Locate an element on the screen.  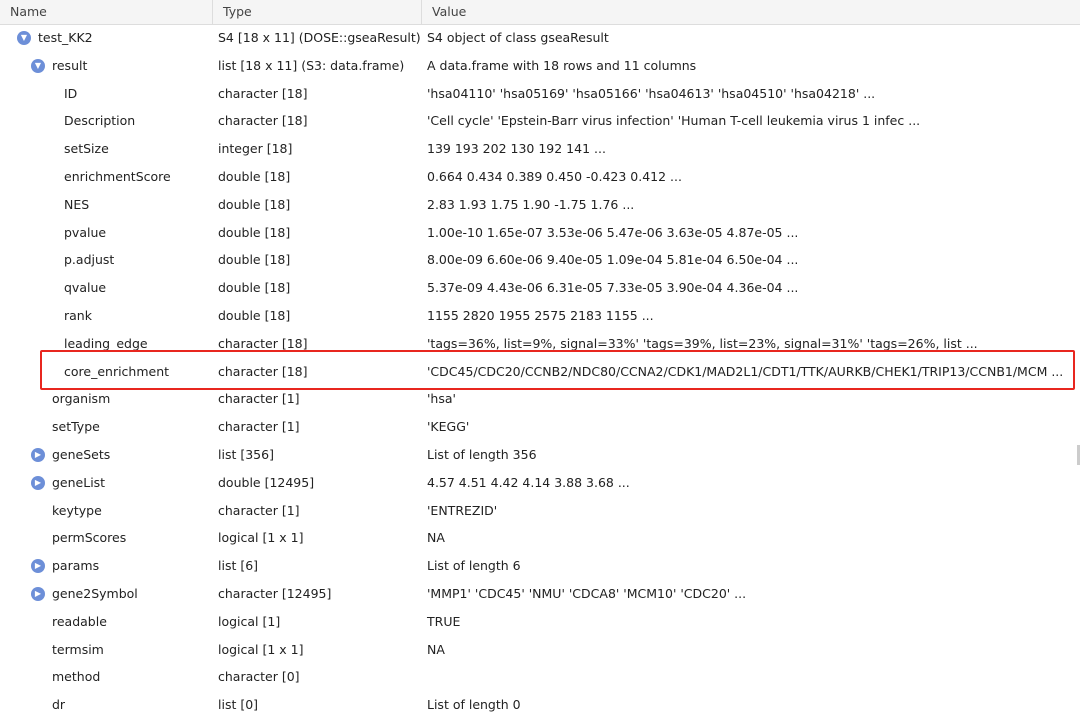
cell-name: setType is located at coordinates (76, 427).